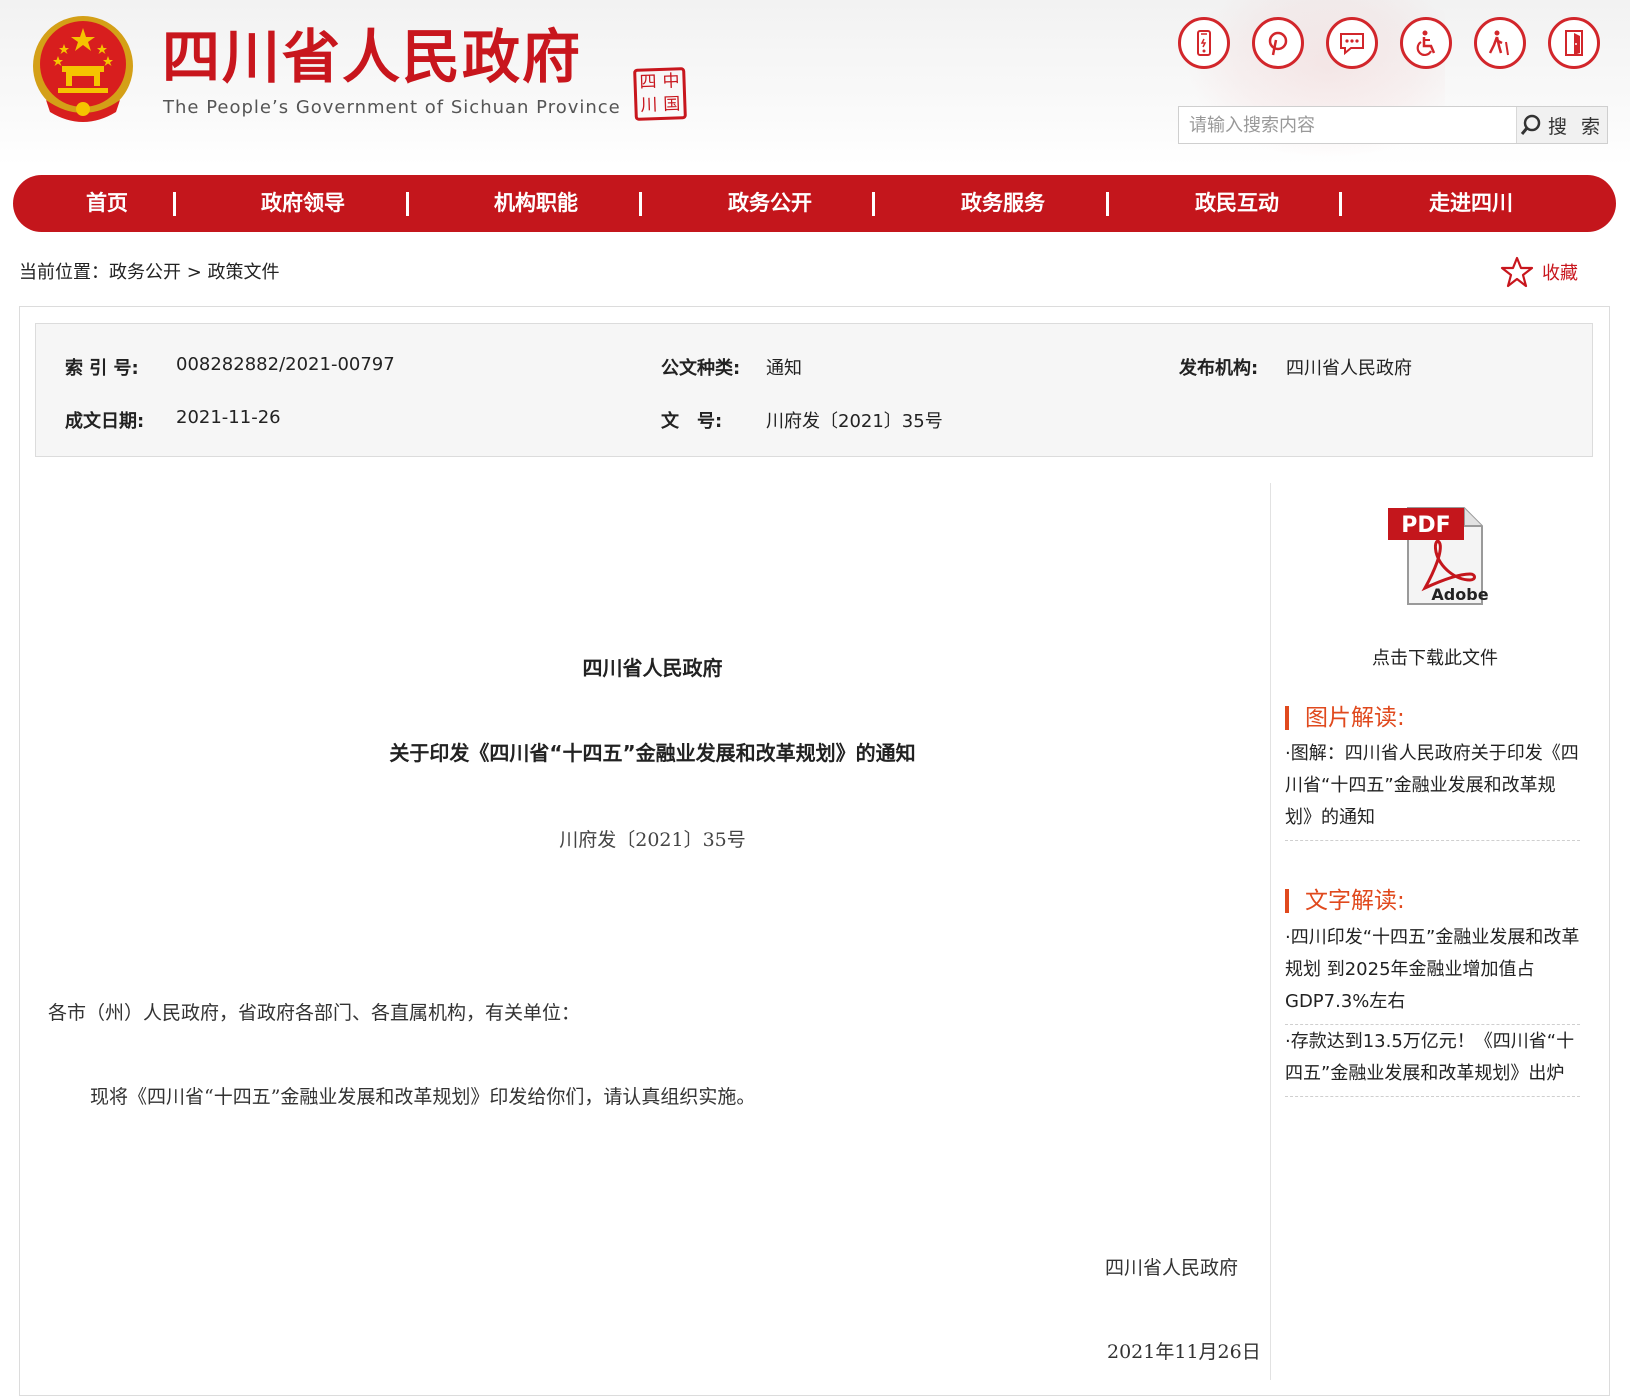 The height and width of the screenshot is (1396, 1630). I want to click on nav-item-interaction: 政民互动, so click(1237, 203).